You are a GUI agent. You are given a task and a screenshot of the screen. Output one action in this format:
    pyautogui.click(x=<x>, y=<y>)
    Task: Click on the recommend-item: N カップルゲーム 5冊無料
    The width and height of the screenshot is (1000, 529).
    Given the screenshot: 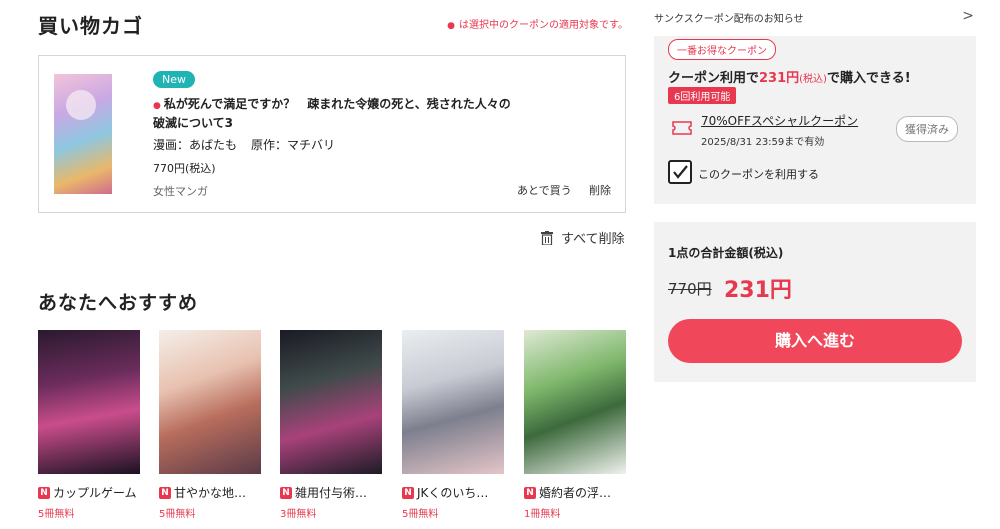 What is the action you would take?
    pyautogui.click(x=89, y=425)
    